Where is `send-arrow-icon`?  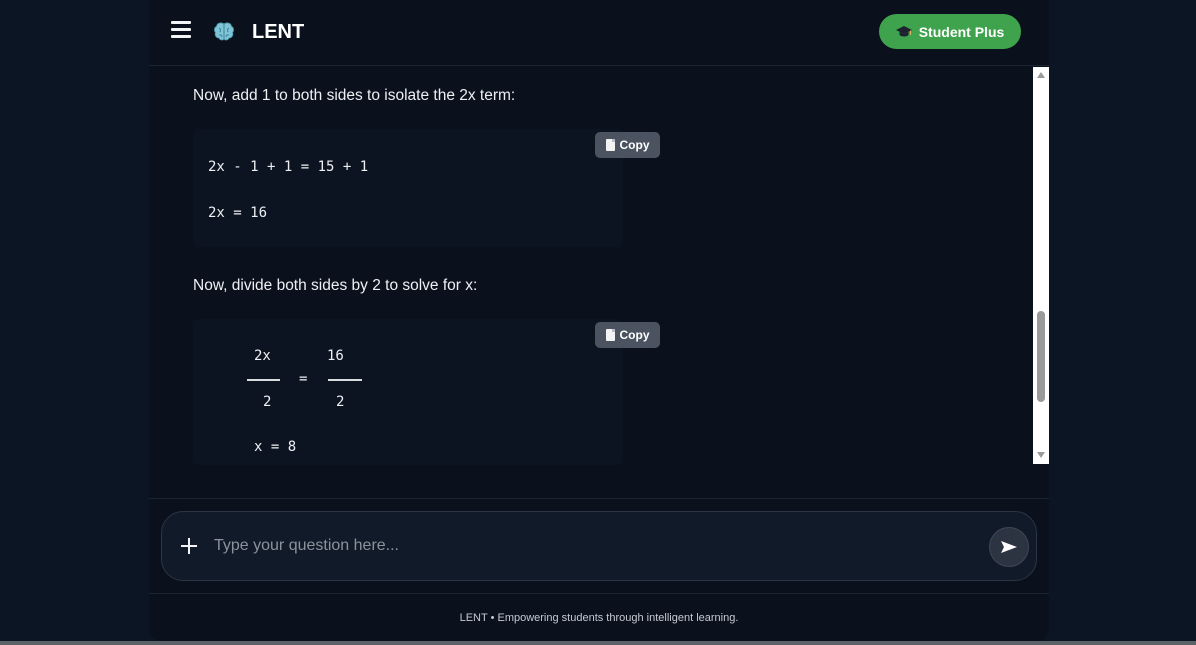
send-arrow-icon is located at coordinates (1009, 547).